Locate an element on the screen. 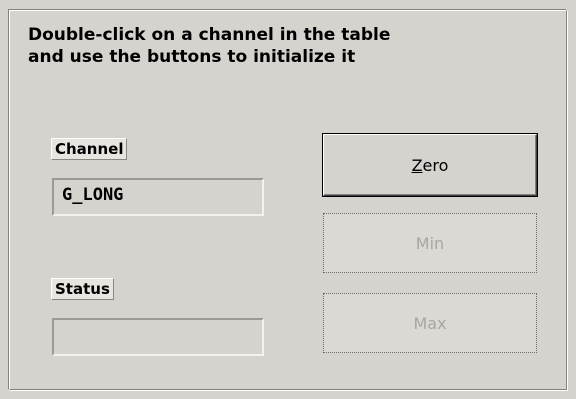 The width and height of the screenshot is (576, 399). channel-label: Channel is located at coordinates (89, 149).